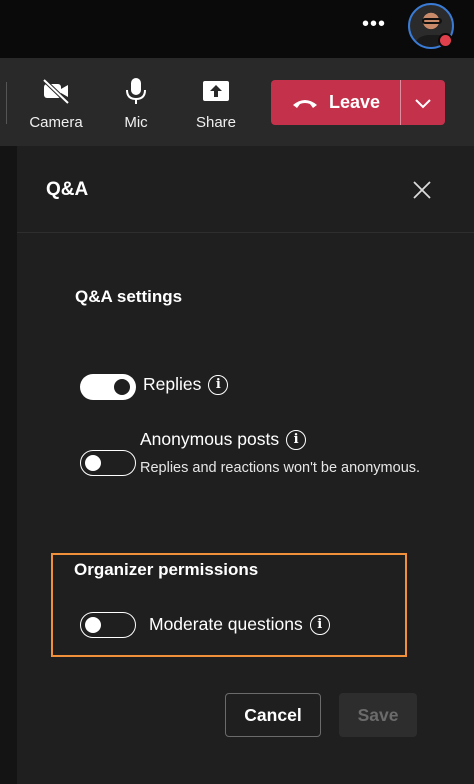 This screenshot has width=474, height=784. Describe the element at coordinates (136, 122) in the screenshot. I see `mic-label: Mic` at that location.